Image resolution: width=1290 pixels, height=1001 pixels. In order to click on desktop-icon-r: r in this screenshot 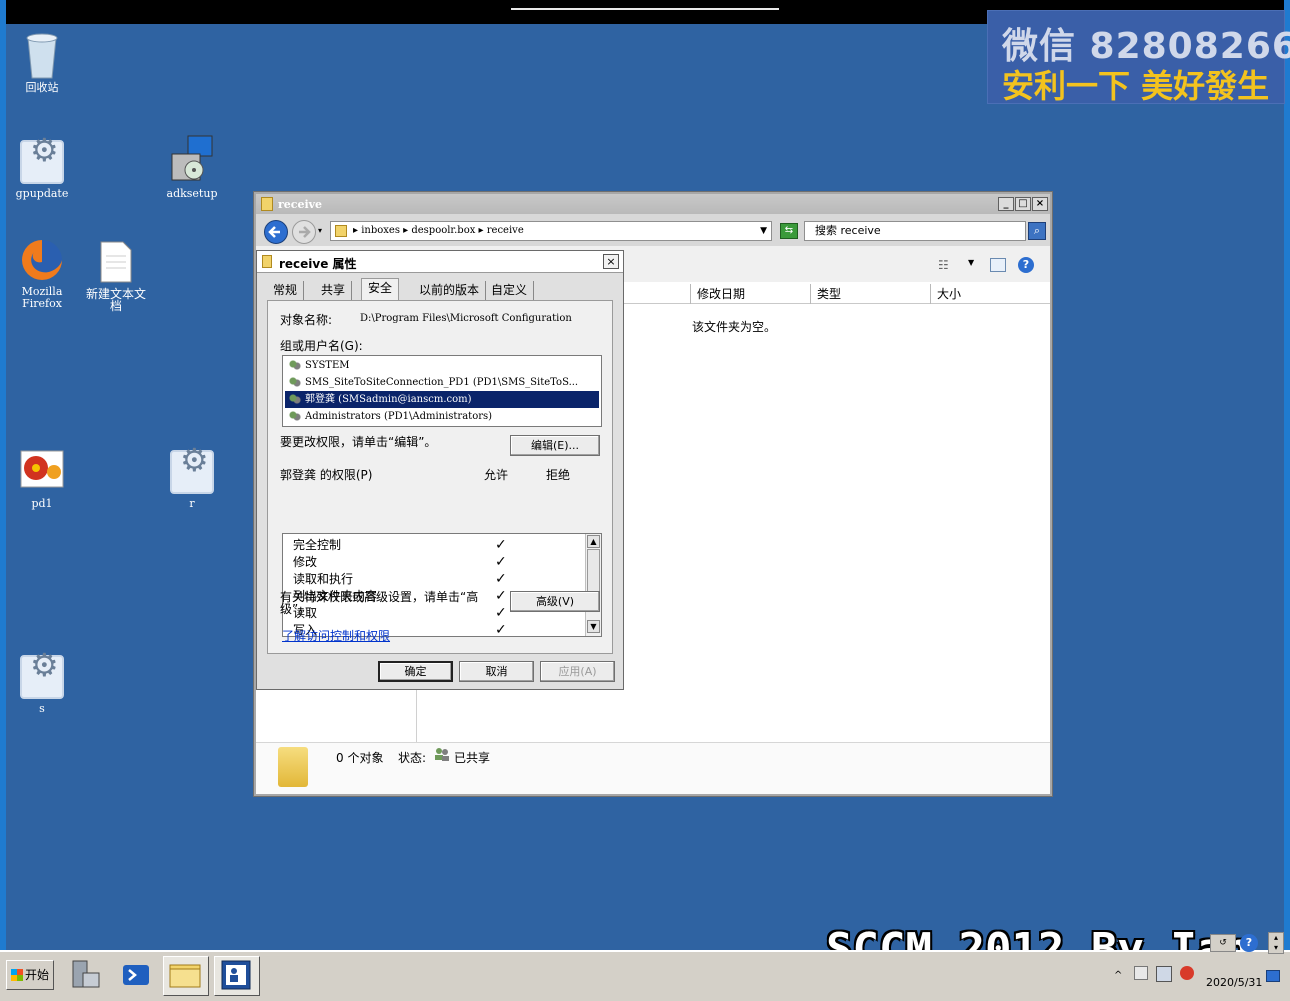, I will do `click(192, 480)`.